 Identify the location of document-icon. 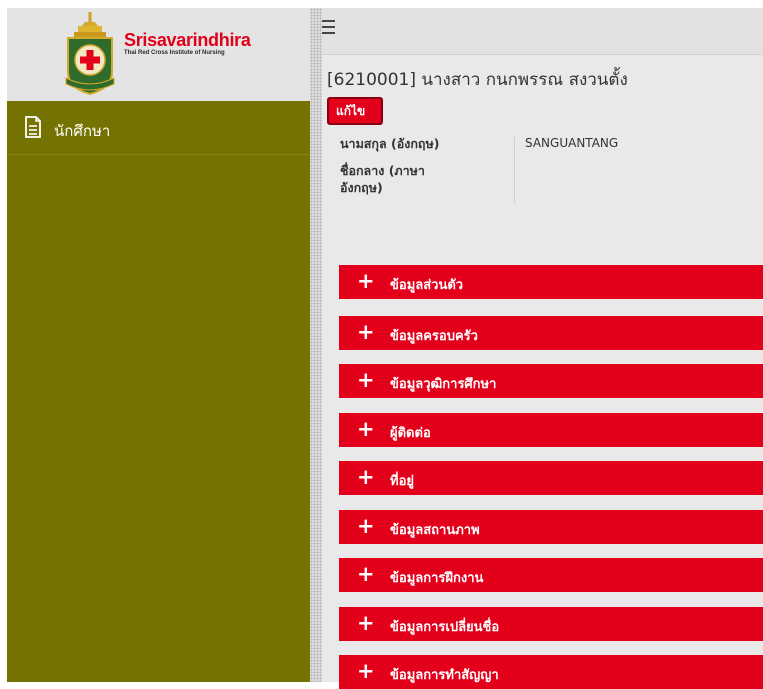
(33, 127).